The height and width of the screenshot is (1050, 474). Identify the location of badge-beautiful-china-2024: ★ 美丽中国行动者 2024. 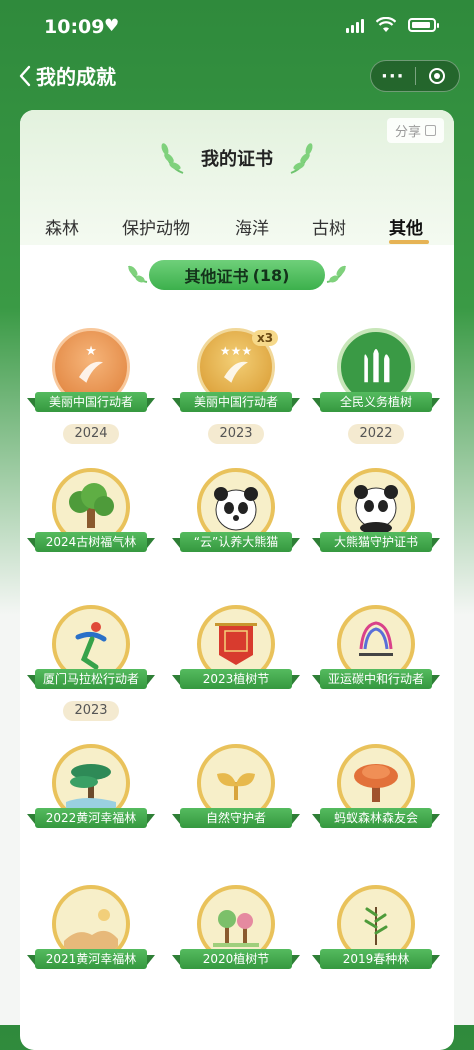
(91, 408).